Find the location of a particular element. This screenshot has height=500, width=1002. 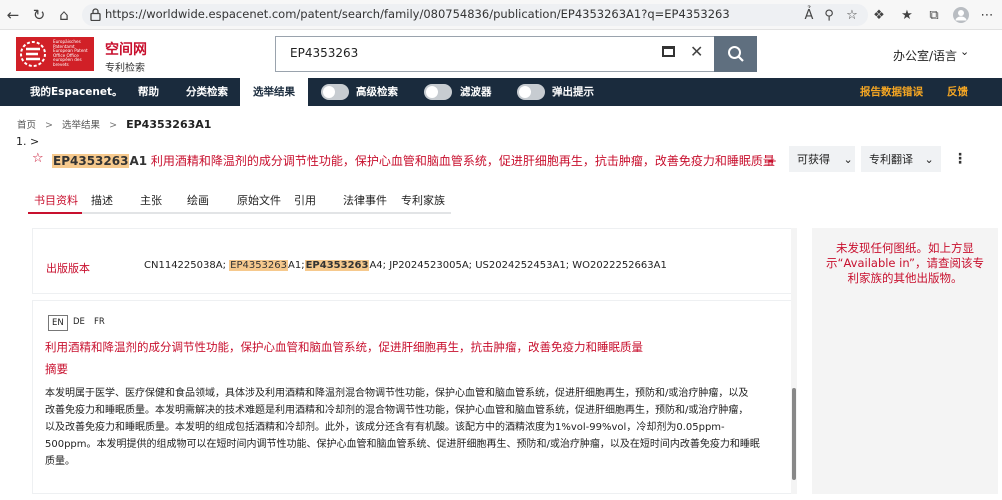

filters-label: 滤波器 is located at coordinates (476, 92).